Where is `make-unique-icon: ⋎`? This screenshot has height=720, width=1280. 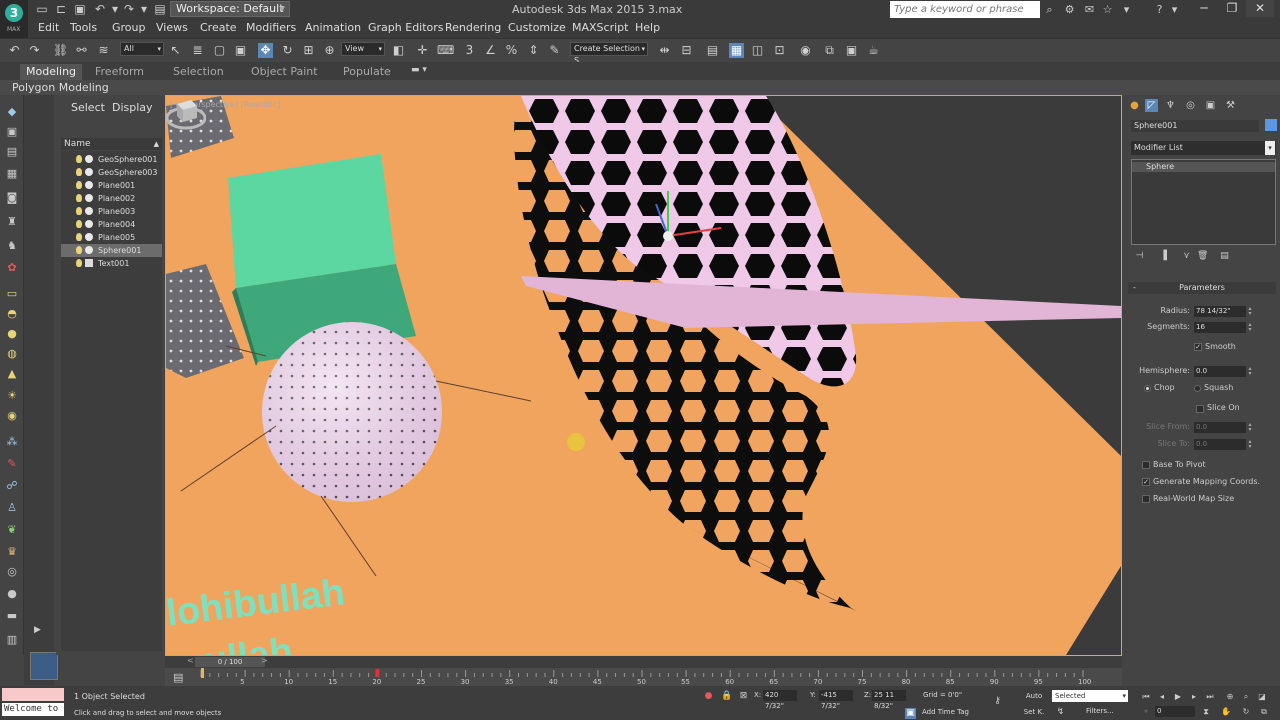 make-unique-icon: ⋎ is located at coordinates (1186, 256).